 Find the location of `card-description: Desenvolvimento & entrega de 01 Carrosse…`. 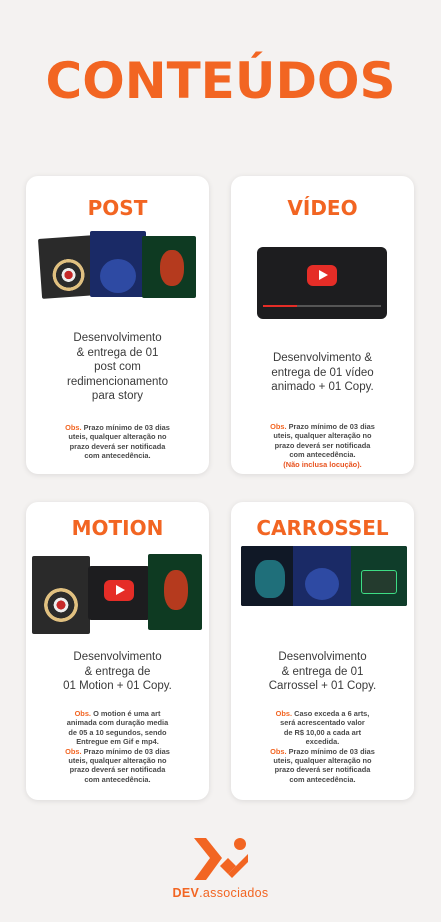

card-description: Desenvolvimento & entrega de 01 Carrosse… is located at coordinates (322, 671).